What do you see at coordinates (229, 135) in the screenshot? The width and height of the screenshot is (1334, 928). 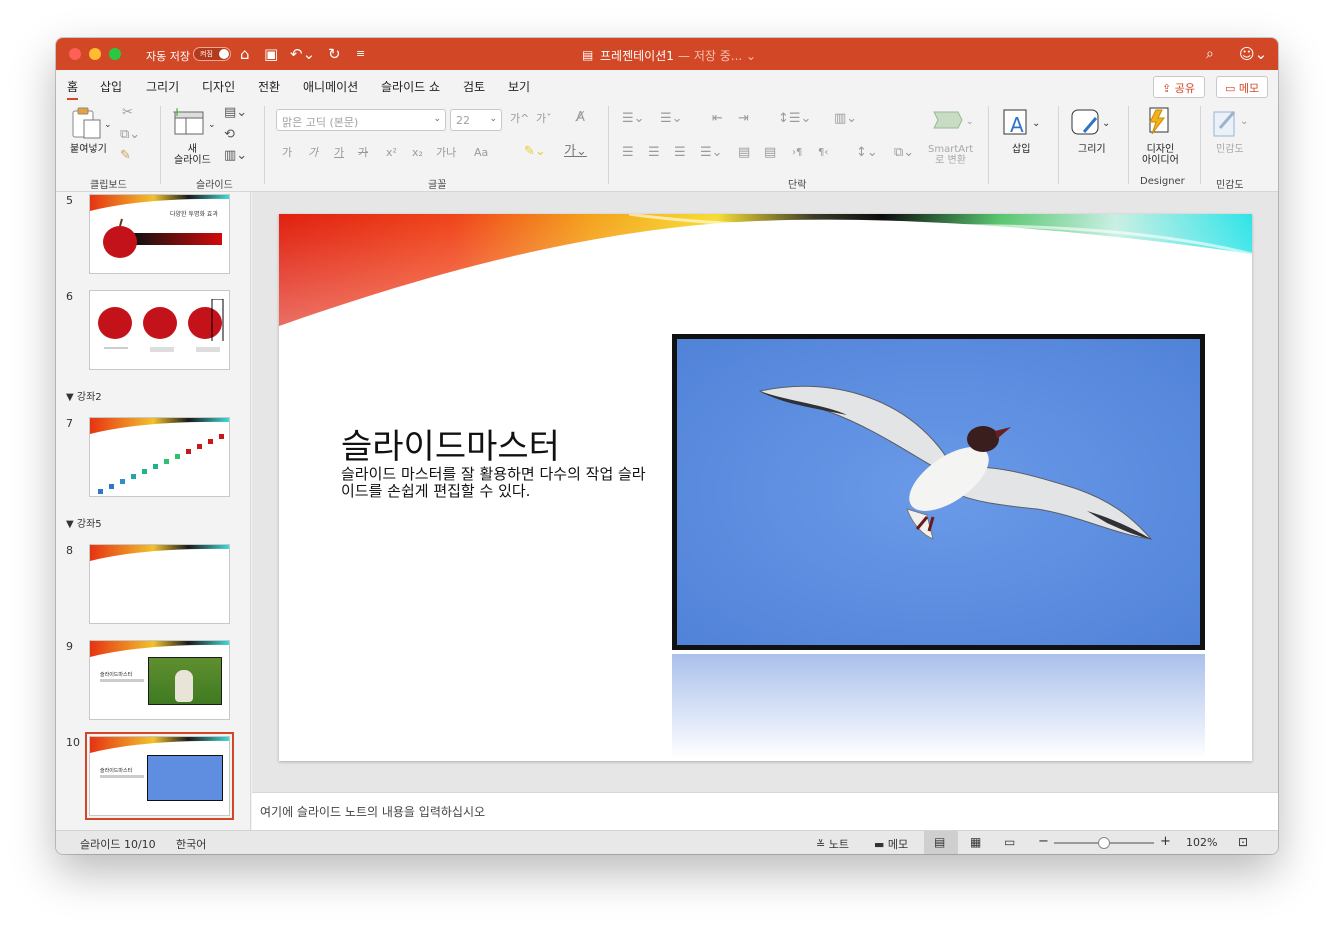 I see `reset-slide-icon: ⟲` at bounding box center [229, 135].